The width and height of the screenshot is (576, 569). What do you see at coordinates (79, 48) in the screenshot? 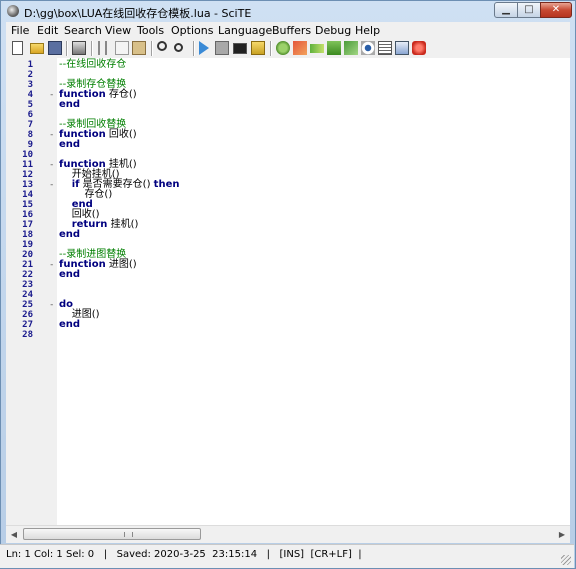
I see `print-icon` at bounding box center [79, 48].